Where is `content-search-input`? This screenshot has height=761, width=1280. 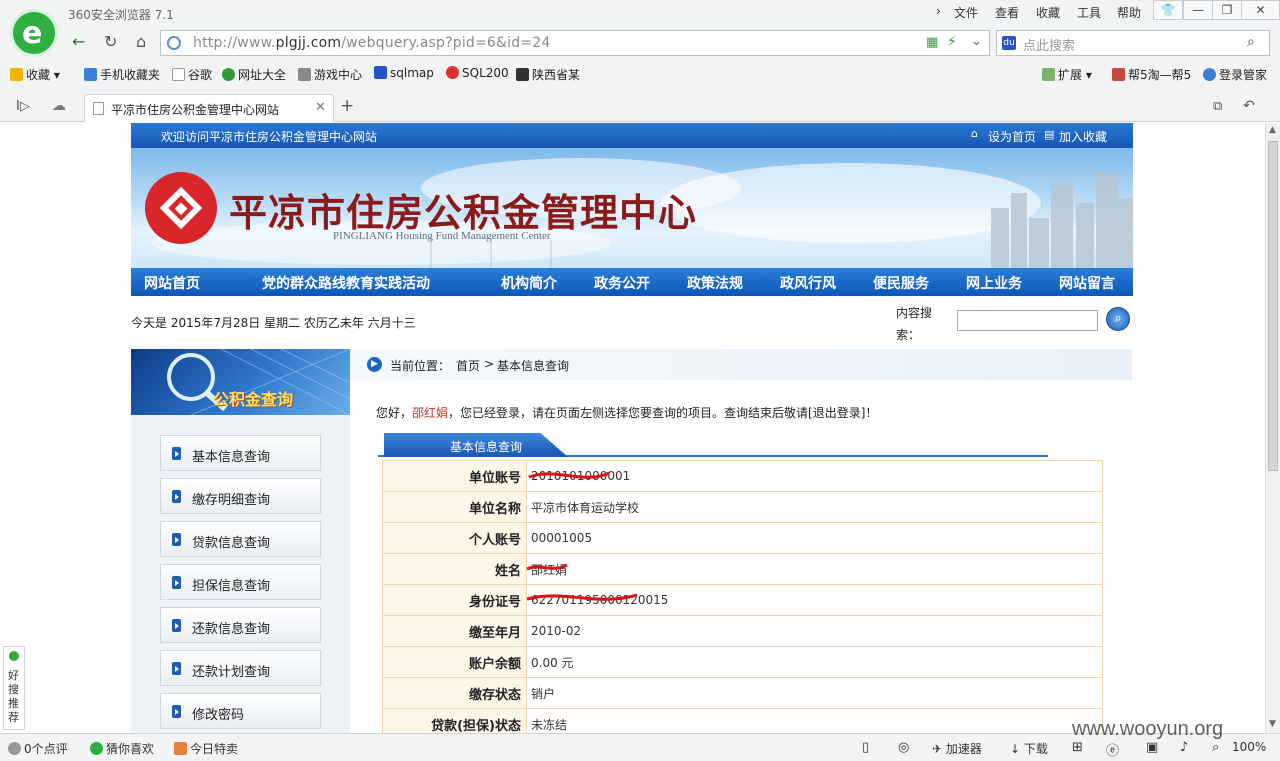
content-search-input is located at coordinates (1027, 320).